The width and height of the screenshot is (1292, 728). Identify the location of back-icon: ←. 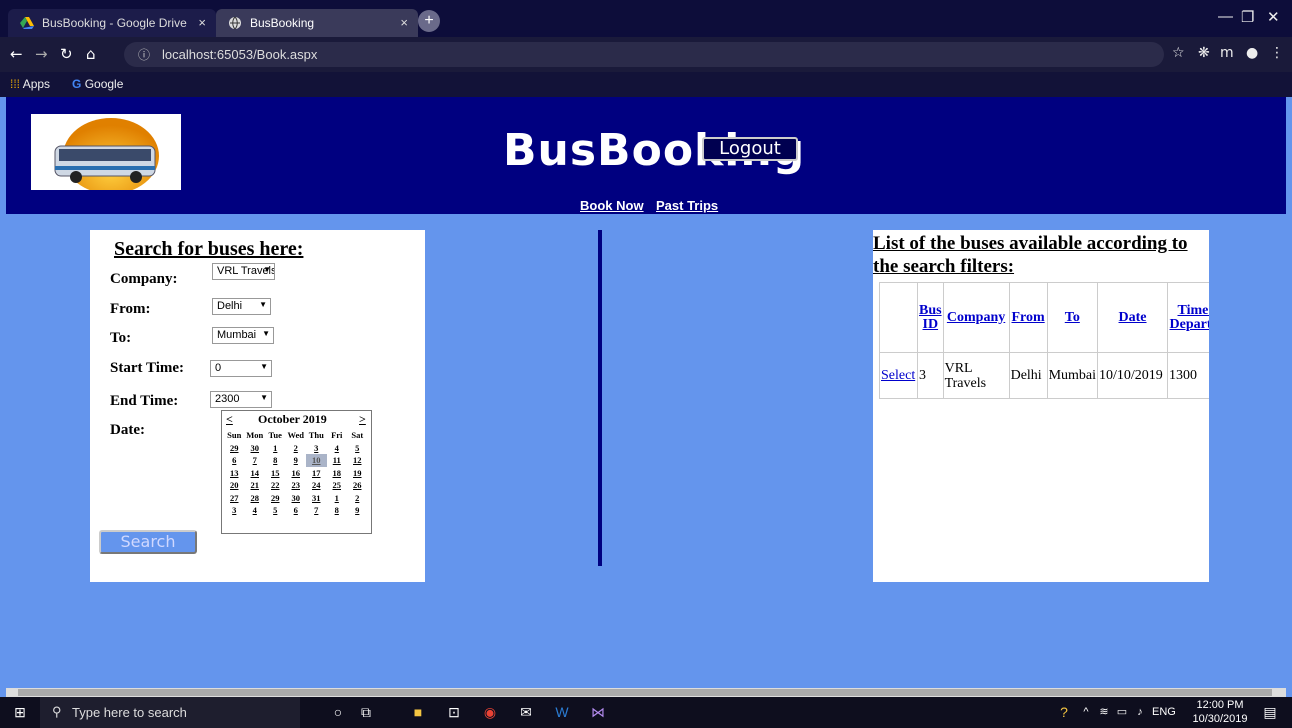
(16, 54).